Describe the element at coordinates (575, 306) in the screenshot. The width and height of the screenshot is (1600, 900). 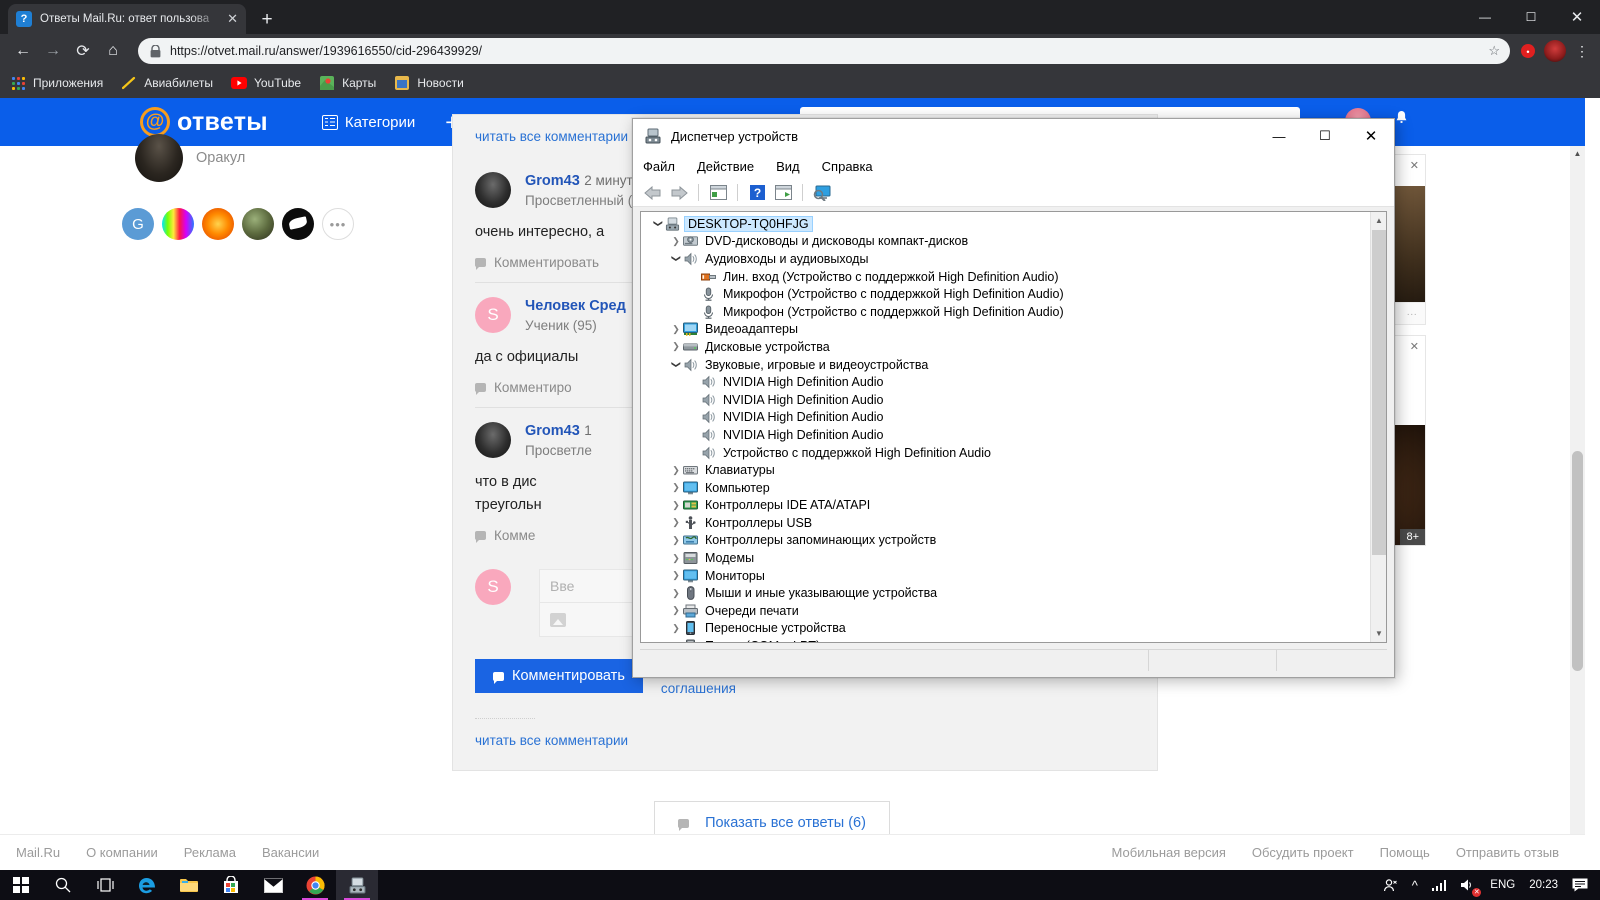
I see `comment-author: Человек Сред` at that location.